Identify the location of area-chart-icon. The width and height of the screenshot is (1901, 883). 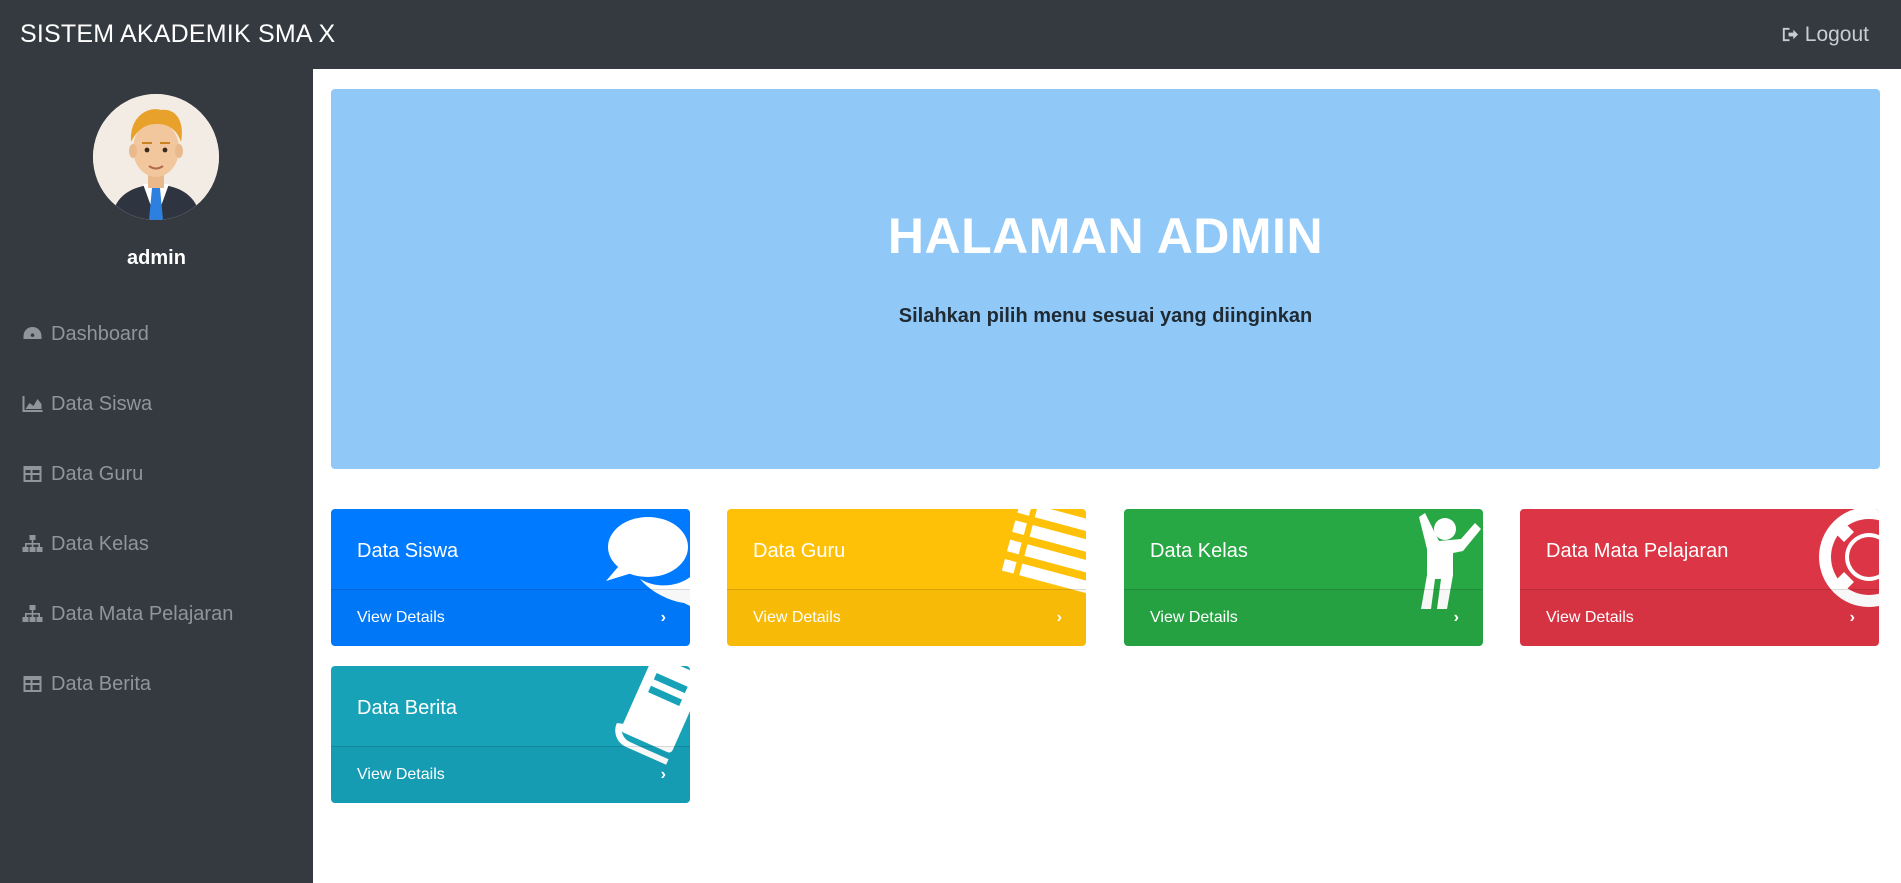
(32, 404).